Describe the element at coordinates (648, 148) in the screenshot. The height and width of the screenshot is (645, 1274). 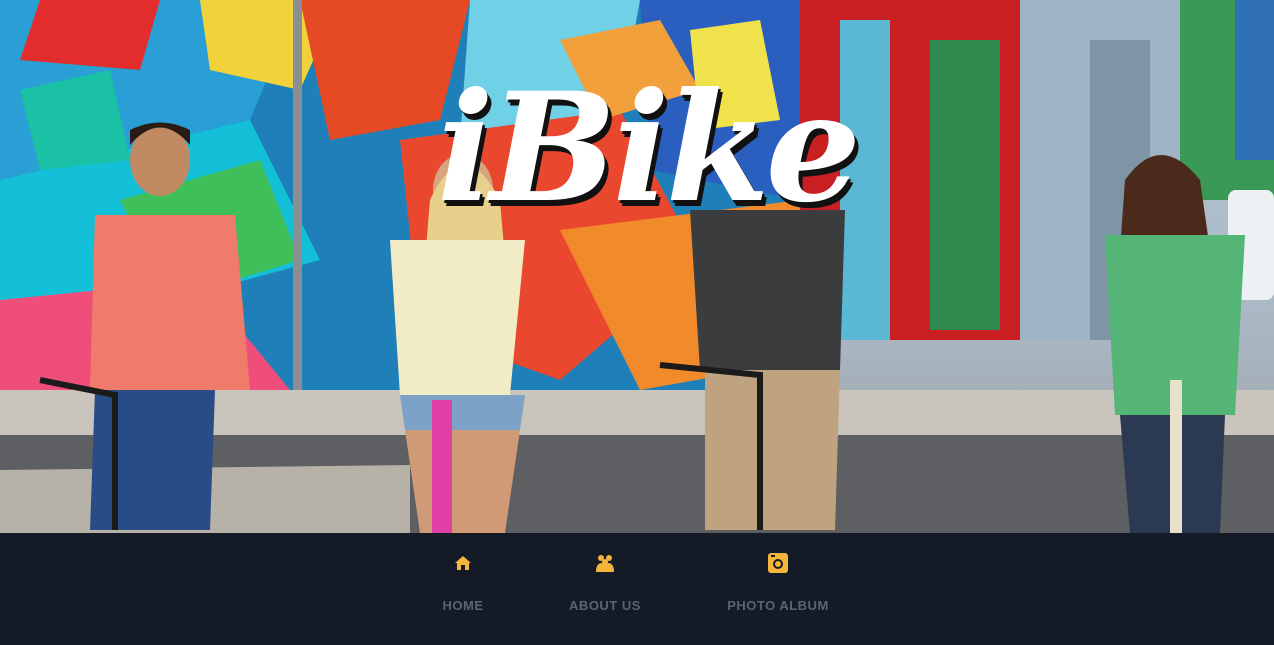
I see `ibike-logo: iBike` at that location.